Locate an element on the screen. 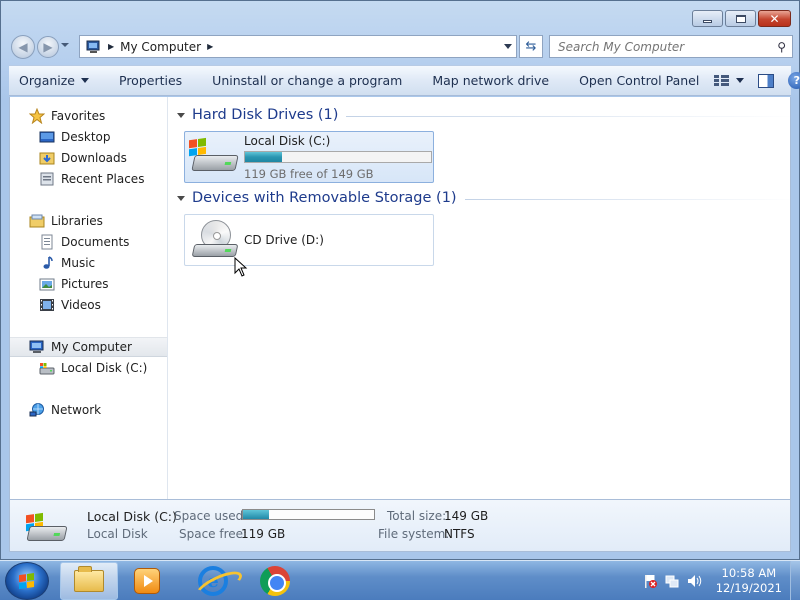 The width and height of the screenshot is (800, 600). show-desktop-button is located at coordinates (795, 580).